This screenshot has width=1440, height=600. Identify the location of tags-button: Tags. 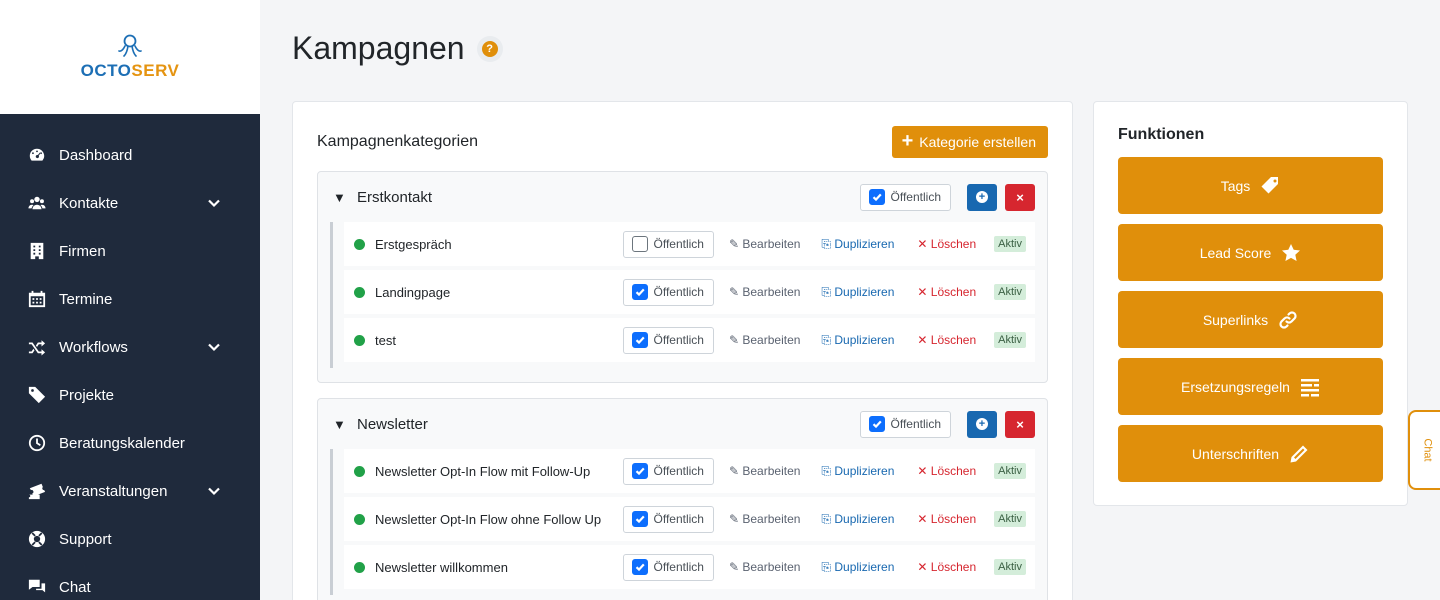
(1250, 185).